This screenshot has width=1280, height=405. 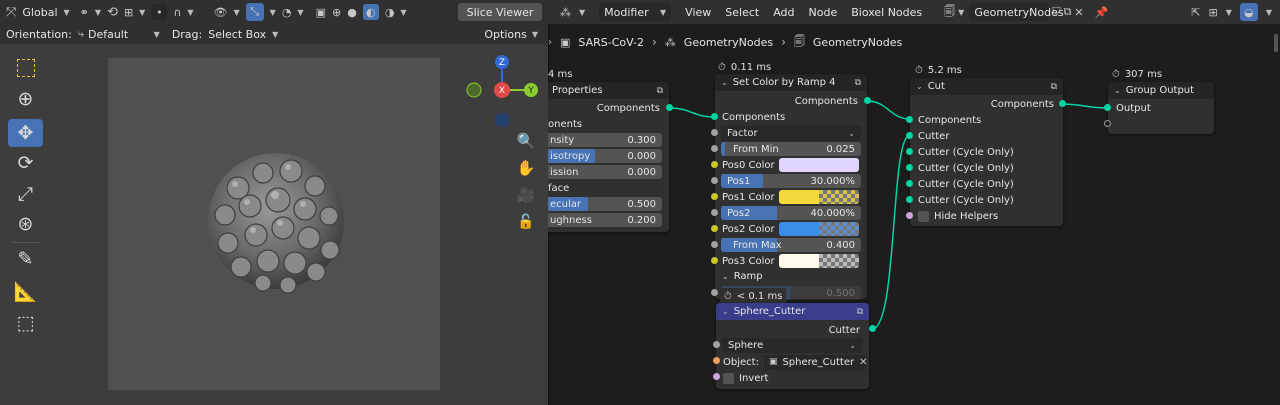 I want to click on select-box-tool-icon, so click(x=25, y=68).